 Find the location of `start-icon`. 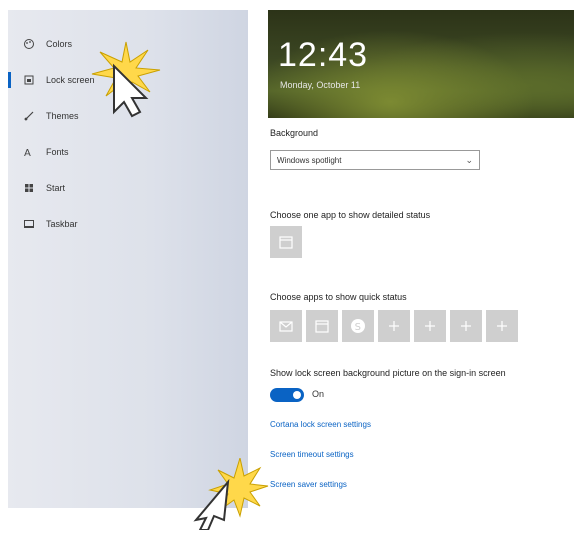

start-icon is located at coordinates (29, 188).